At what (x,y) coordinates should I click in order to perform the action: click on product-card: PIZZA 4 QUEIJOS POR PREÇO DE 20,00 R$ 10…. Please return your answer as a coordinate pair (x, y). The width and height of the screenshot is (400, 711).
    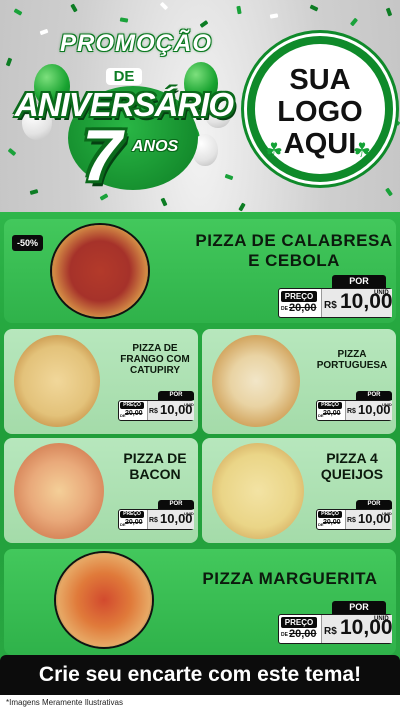
    Looking at the image, I should click on (299, 490).